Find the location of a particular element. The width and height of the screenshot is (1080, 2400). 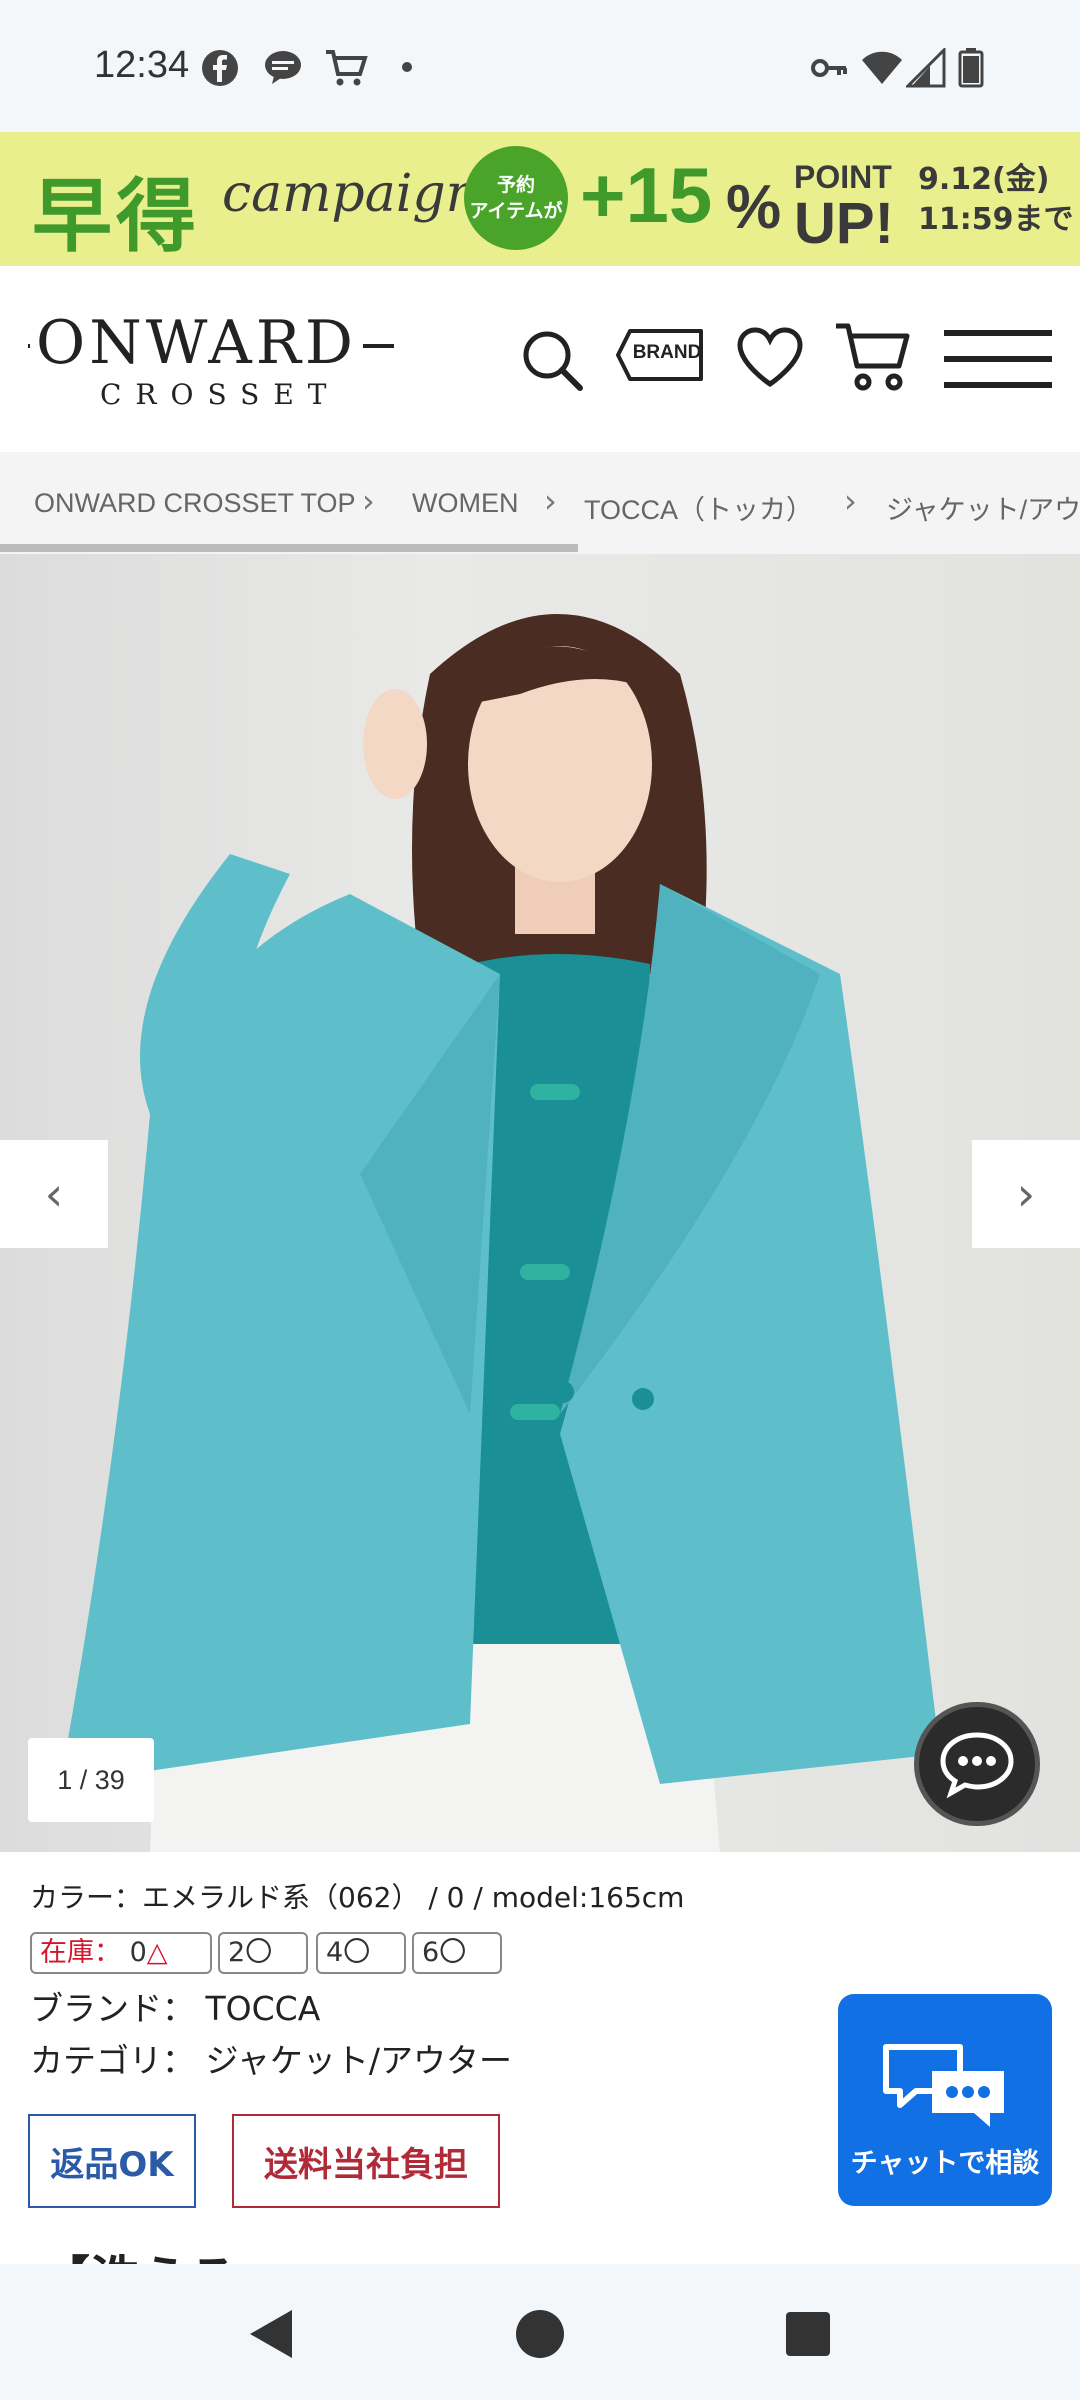

color-model-info: カラー：エメラルド系（062） / 0 / model:165cm is located at coordinates (357, 1897).